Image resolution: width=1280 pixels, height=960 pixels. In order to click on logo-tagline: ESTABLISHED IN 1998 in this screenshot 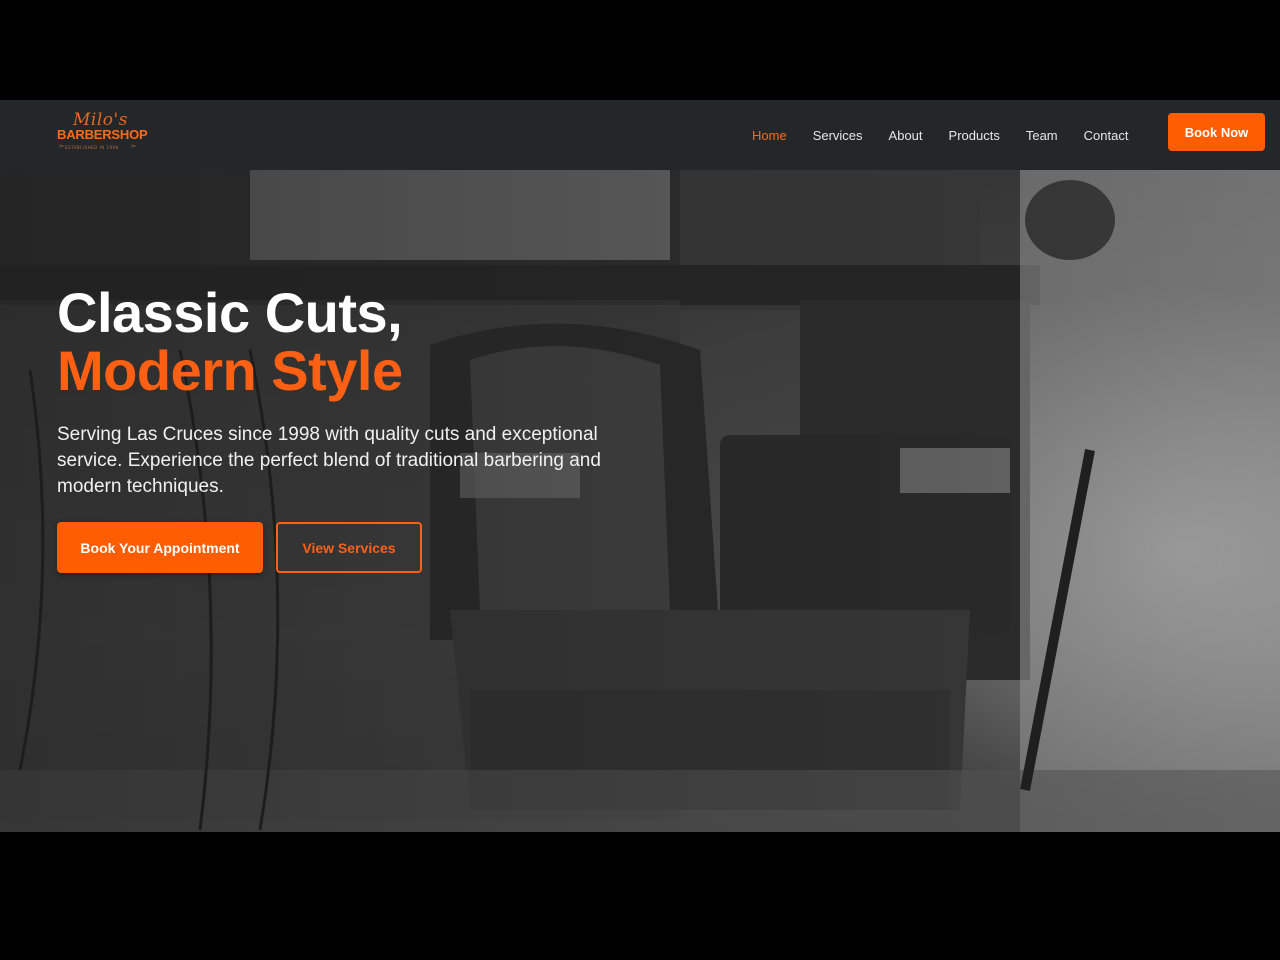, I will do `click(92, 147)`.